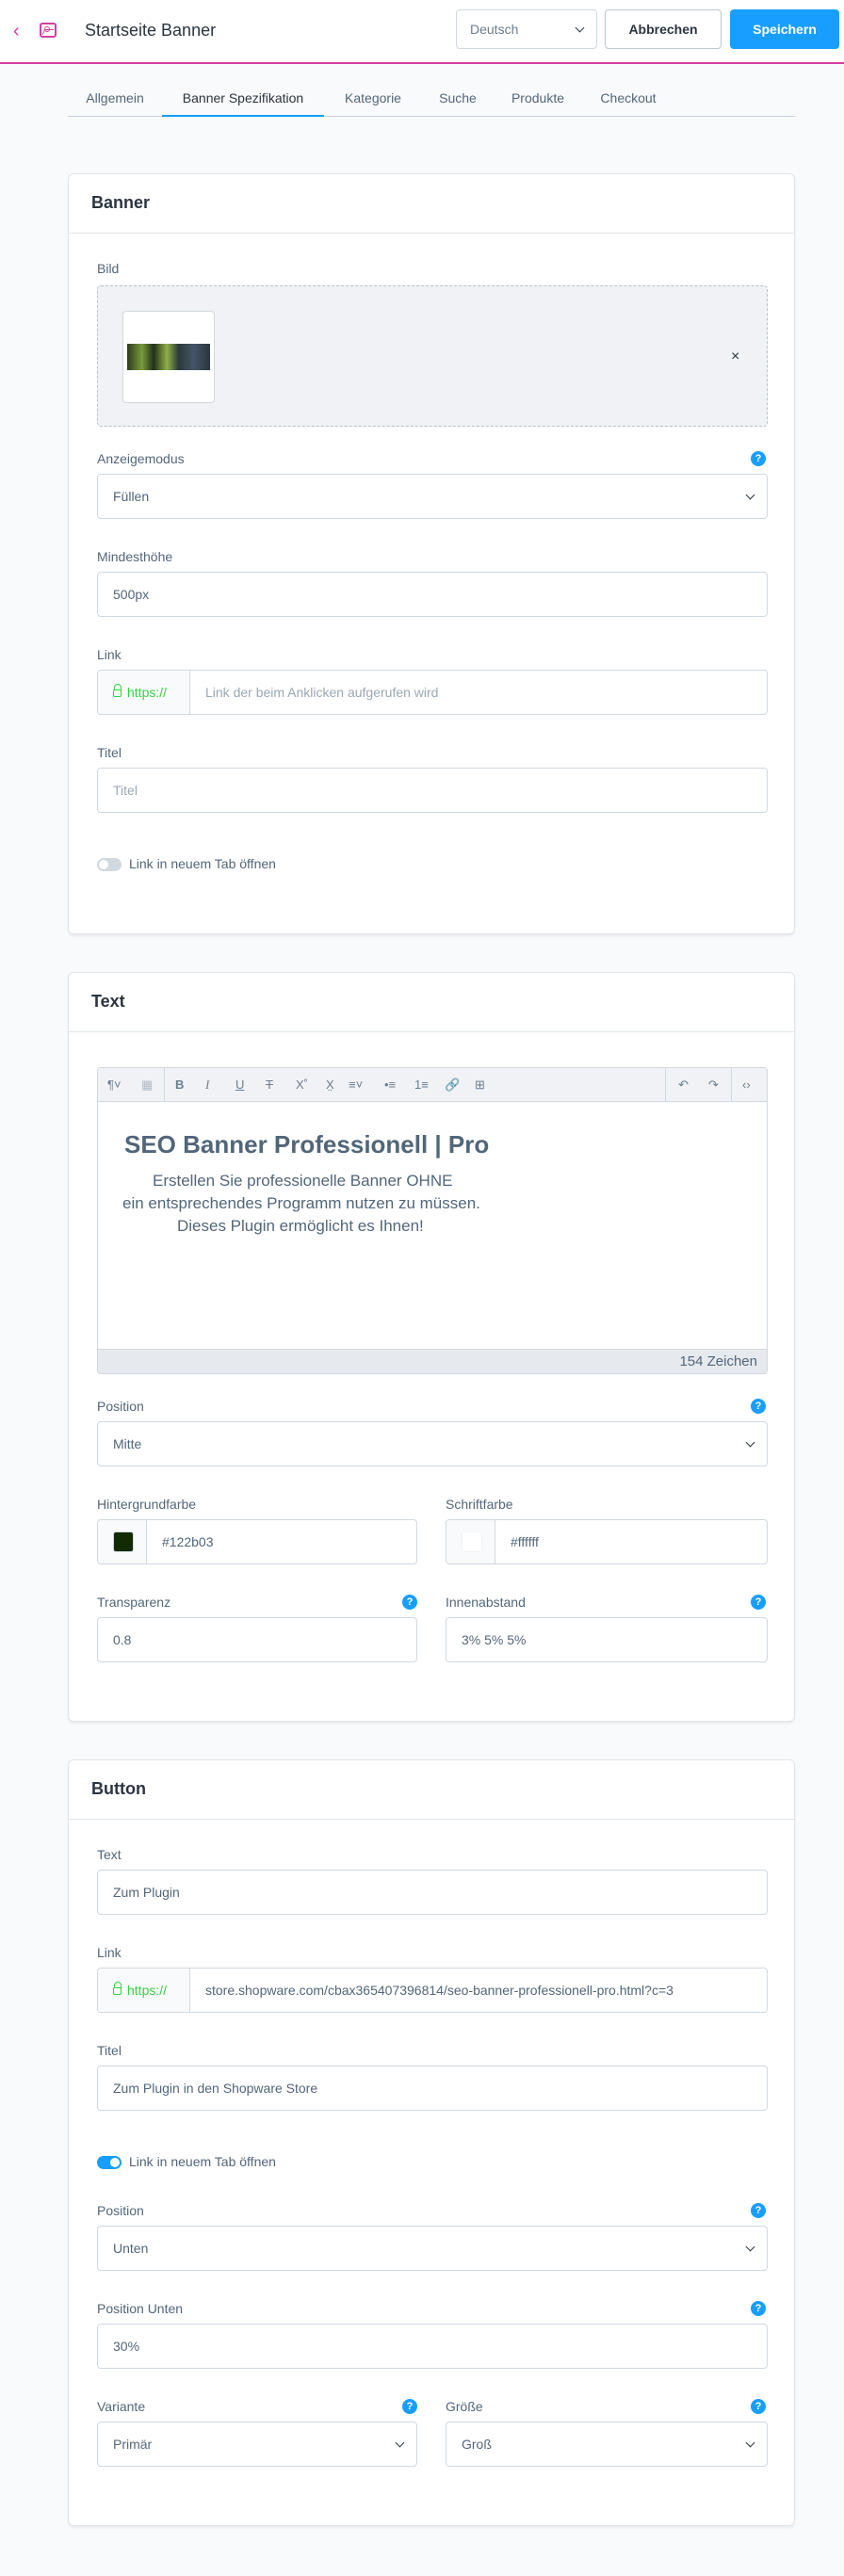  What do you see at coordinates (301, 1226) in the screenshot?
I see `editor-line: Dieses Plugin ermöglicht es Ihnen!` at bounding box center [301, 1226].